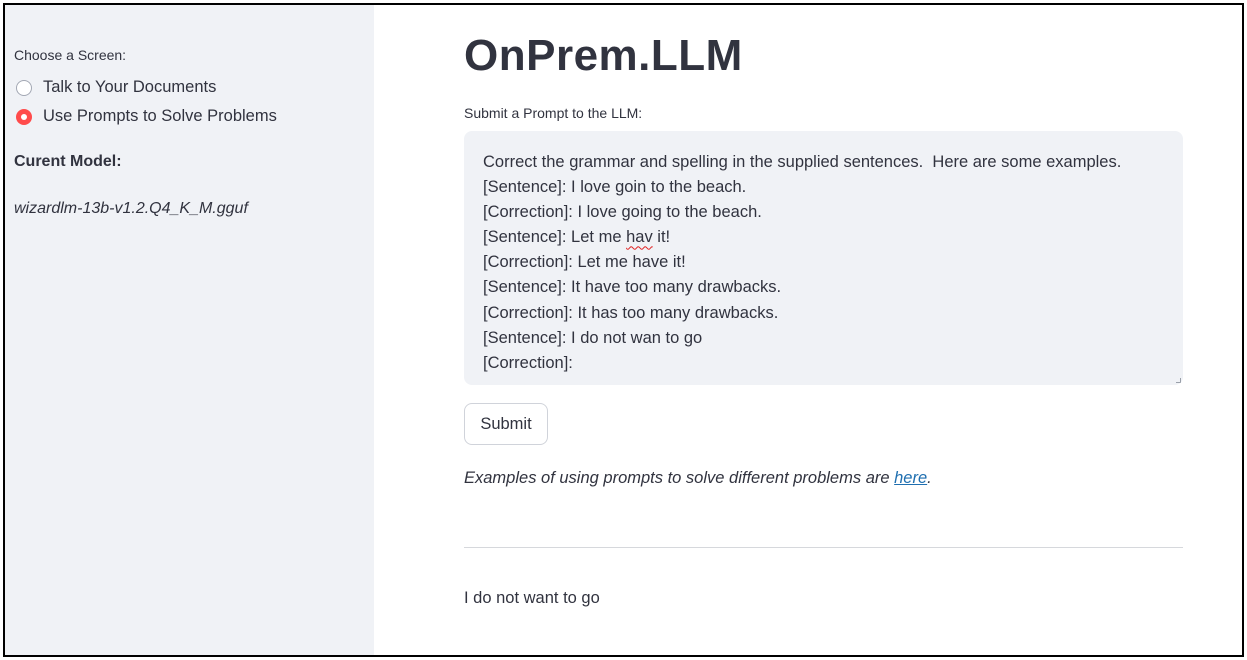 The width and height of the screenshot is (1247, 660). Describe the element at coordinates (661, 237) in the screenshot. I see `prompt-line-text: it!` at that location.